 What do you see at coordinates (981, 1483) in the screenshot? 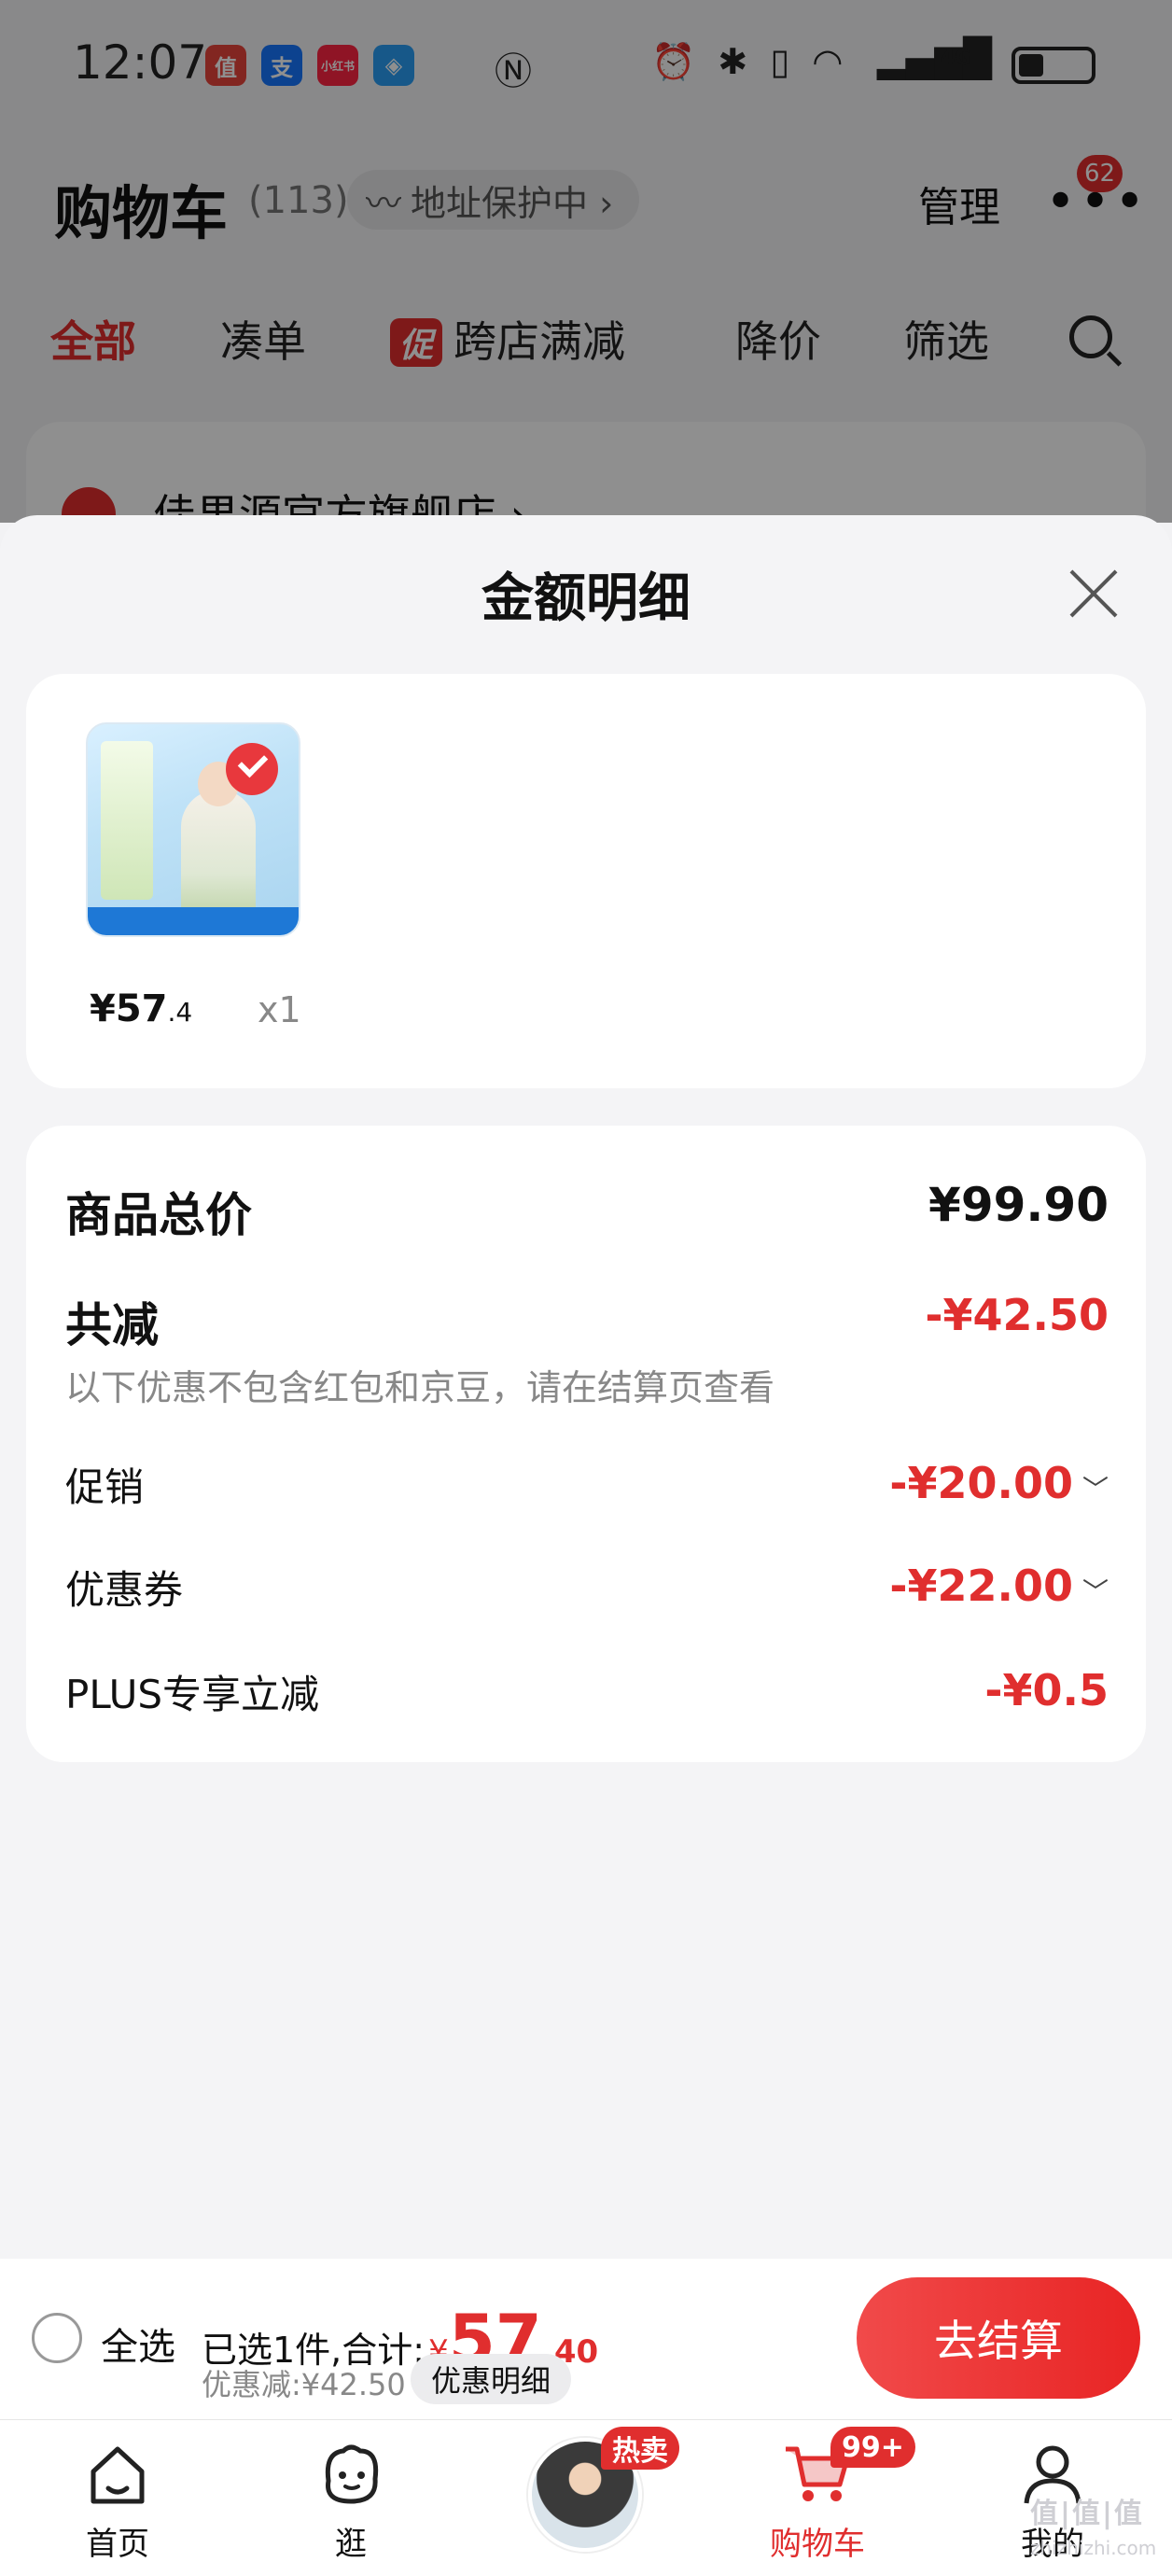
I see `promotion-value: -¥20.00` at bounding box center [981, 1483].